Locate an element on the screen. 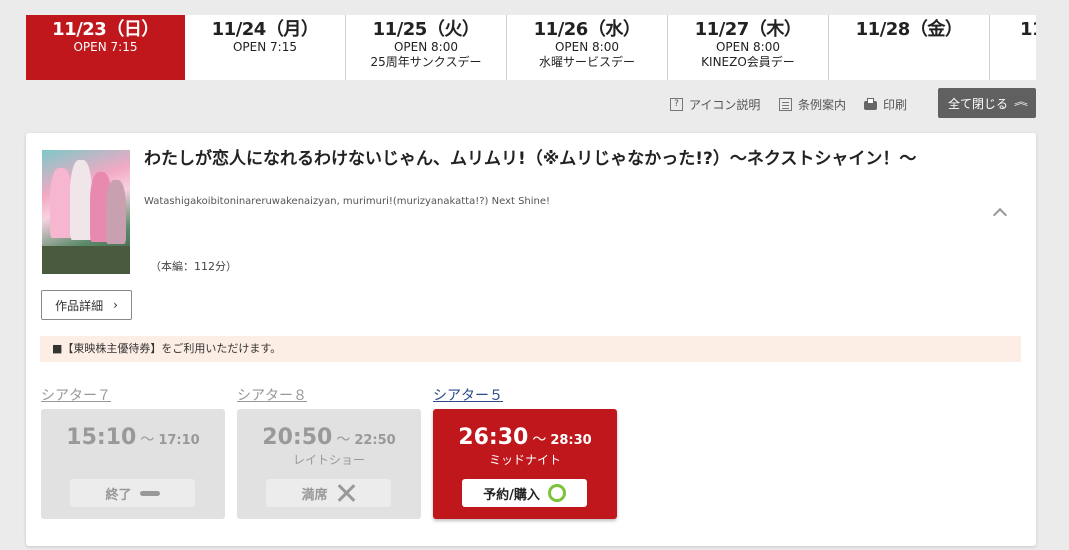  close-all-label: 全て閉じる is located at coordinates (977, 103).